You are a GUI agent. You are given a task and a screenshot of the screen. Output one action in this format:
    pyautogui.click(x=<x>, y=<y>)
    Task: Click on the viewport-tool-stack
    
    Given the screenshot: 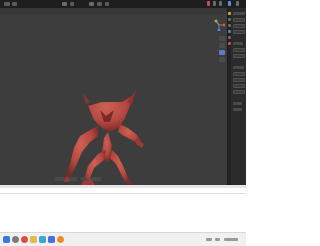 What is the action you would take?
    pyautogui.click(x=222, y=50)
    